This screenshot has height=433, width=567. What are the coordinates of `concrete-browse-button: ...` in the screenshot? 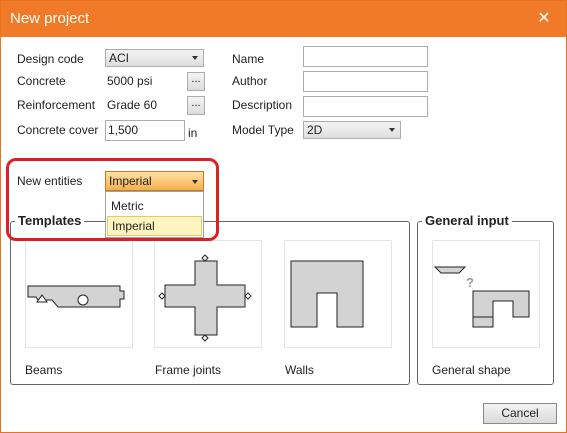 It's located at (196, 81).